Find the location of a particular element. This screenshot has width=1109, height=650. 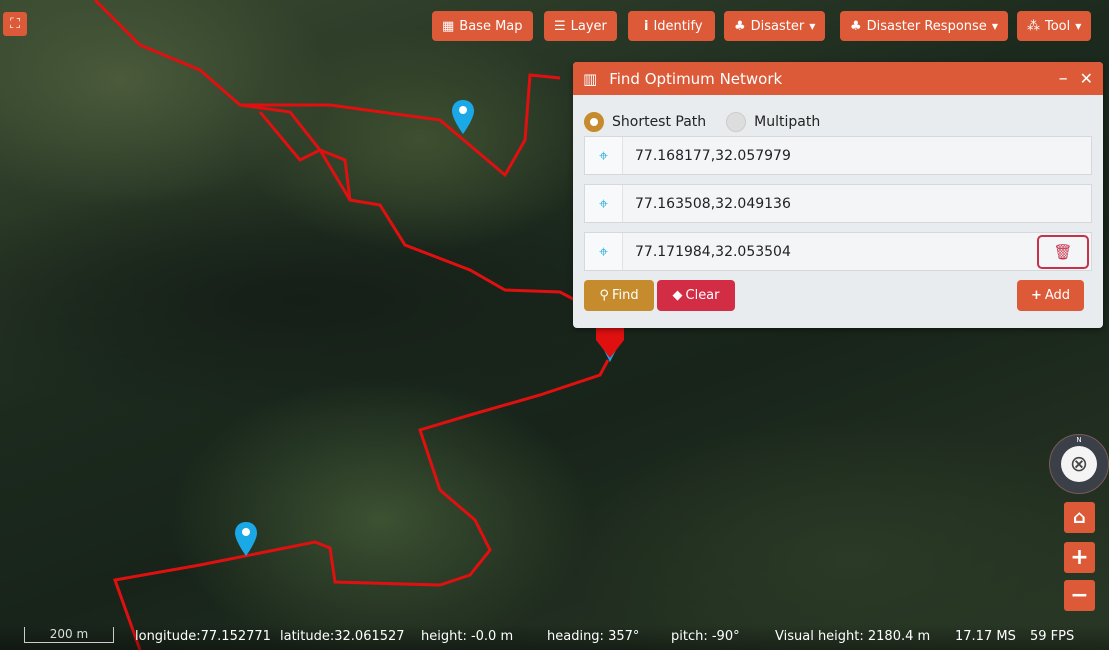

point-input: 77.163508,32.049136 is located at coordinates (857, 204).